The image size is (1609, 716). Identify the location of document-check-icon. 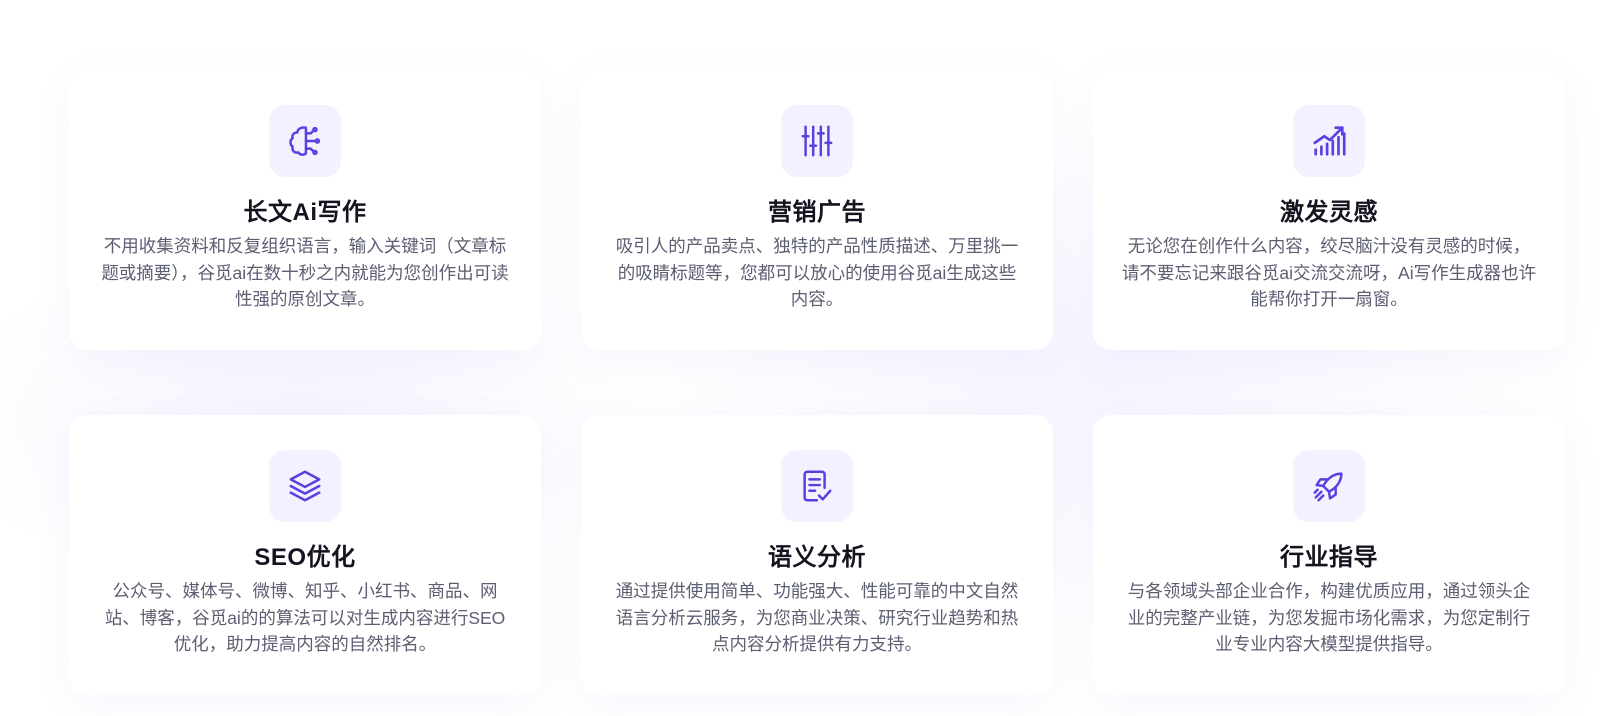
(817, 486).